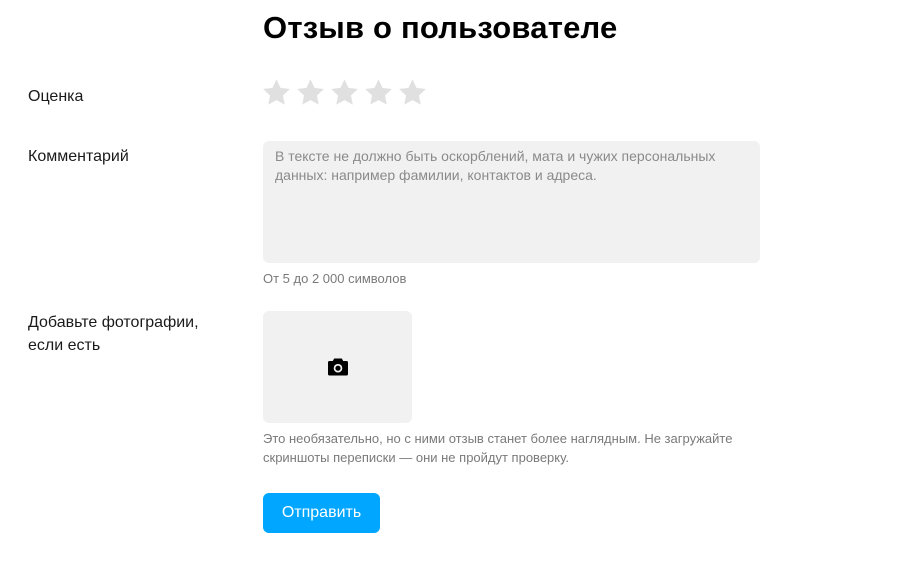 This screenshot has width=903, height=574. I want to click on comment-input, so click(511, 202).